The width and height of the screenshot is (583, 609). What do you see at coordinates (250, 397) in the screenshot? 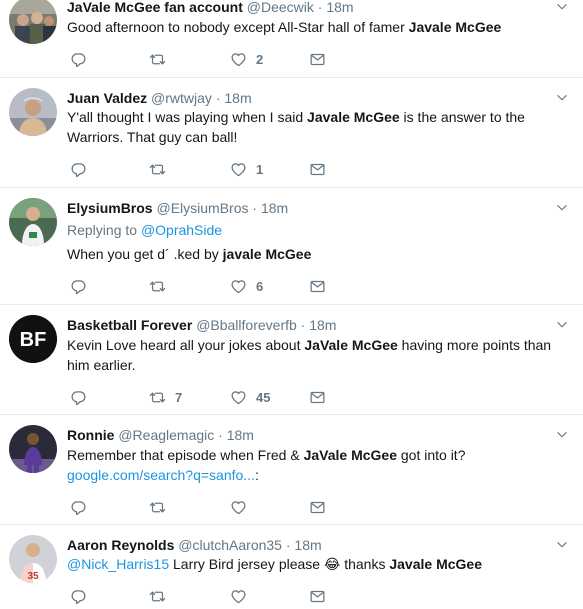
I see `like-button: 45` at bounding box center [250, 397].